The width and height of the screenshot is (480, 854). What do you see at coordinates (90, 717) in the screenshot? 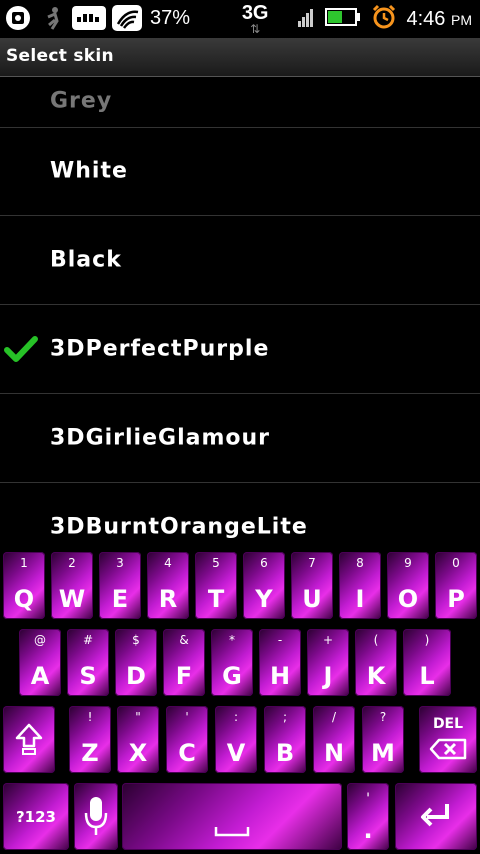
I see `key-sup: !` at bounding box center [90, 717].